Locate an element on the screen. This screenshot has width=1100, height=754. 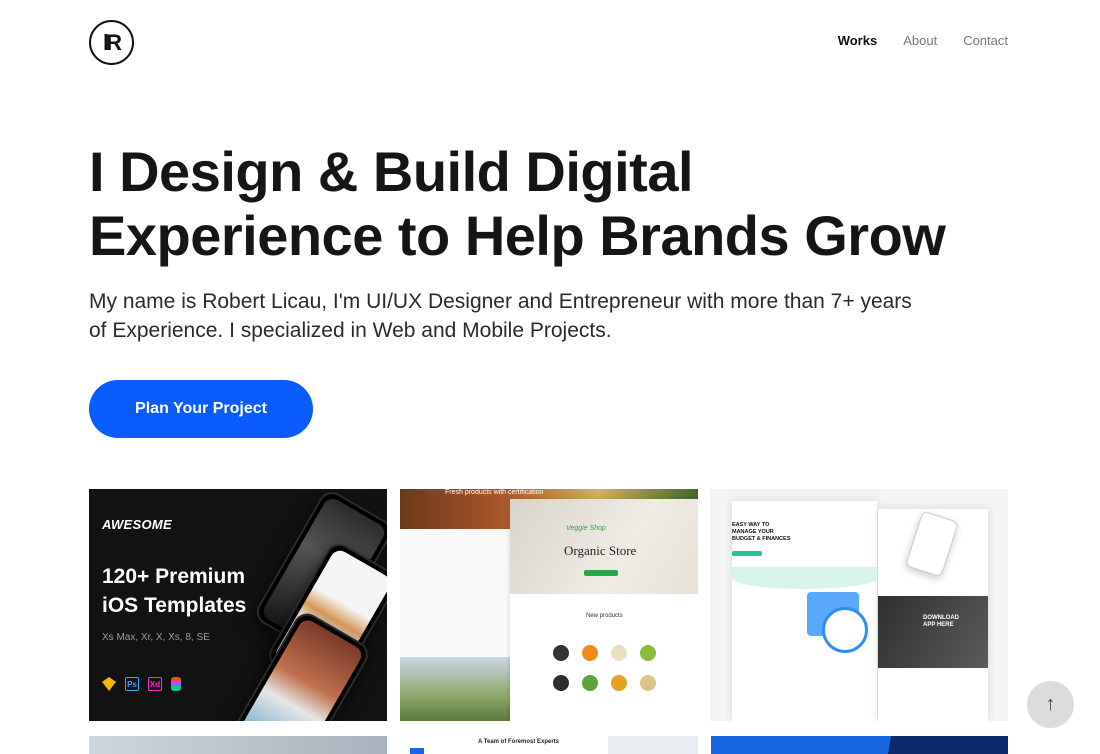
hero-area: Veggie Shop Organic Store is located at coordinates (604, 546).